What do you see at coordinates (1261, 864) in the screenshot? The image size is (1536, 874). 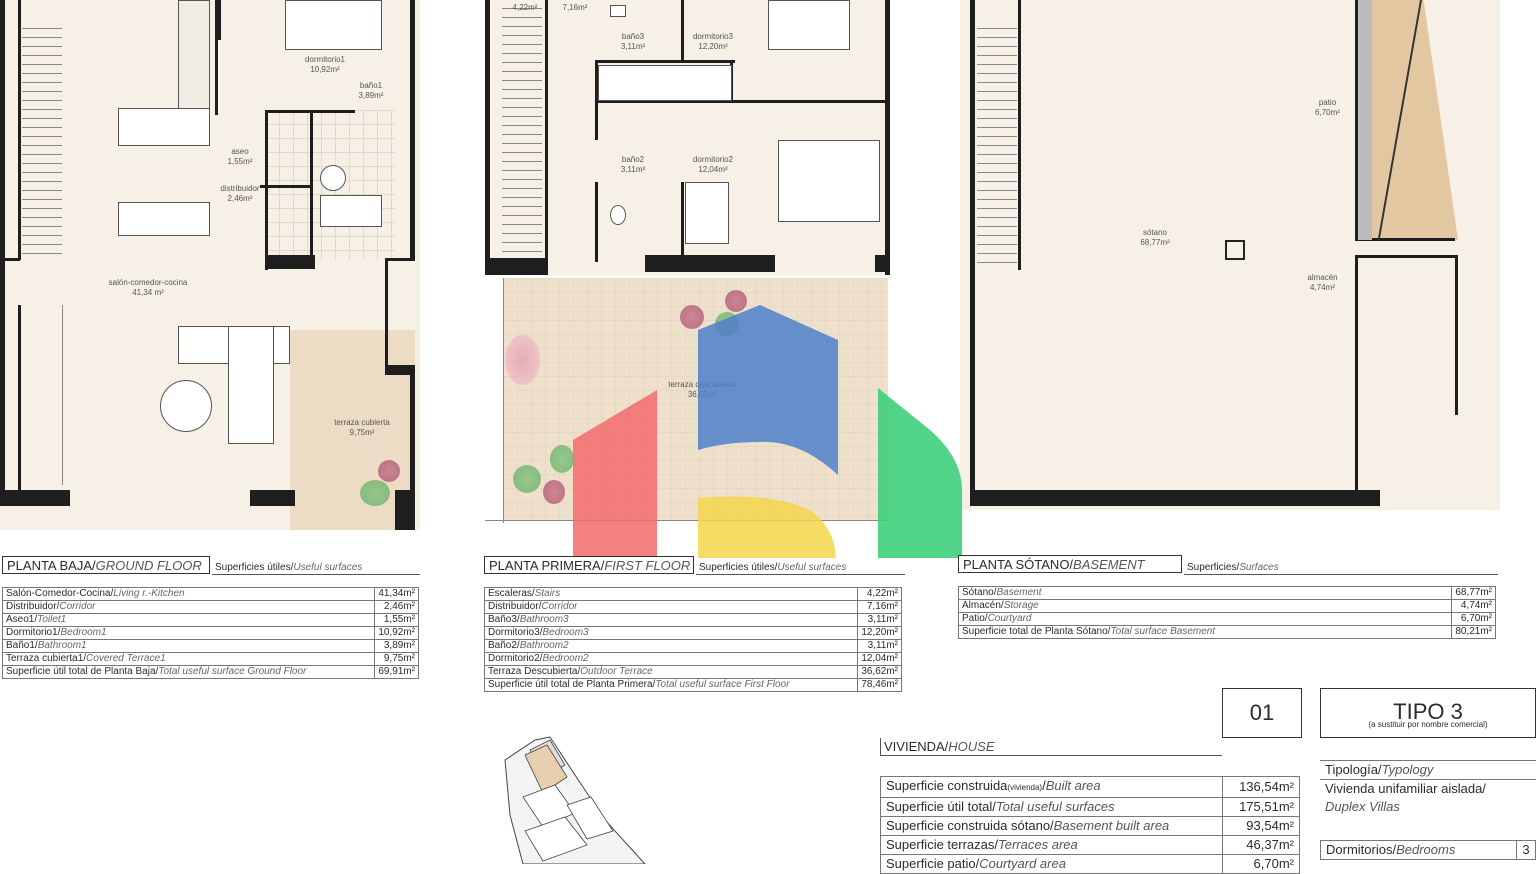 I see `summary-value: 6,70m²` at bounding box center [1261, 864].